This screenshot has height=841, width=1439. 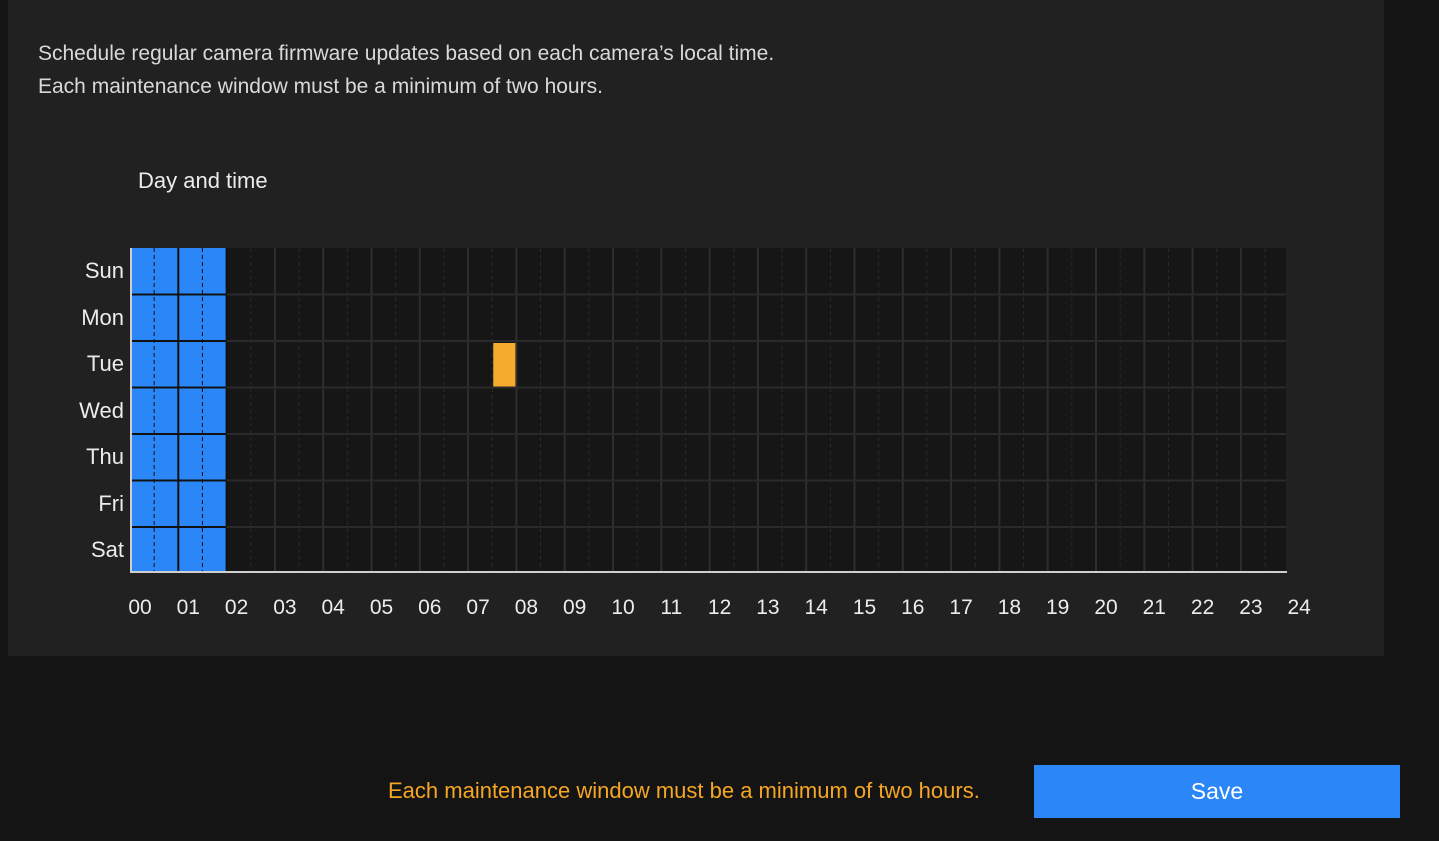 I want to click on day-label-wed: Wed, so click(x=101, y=410).